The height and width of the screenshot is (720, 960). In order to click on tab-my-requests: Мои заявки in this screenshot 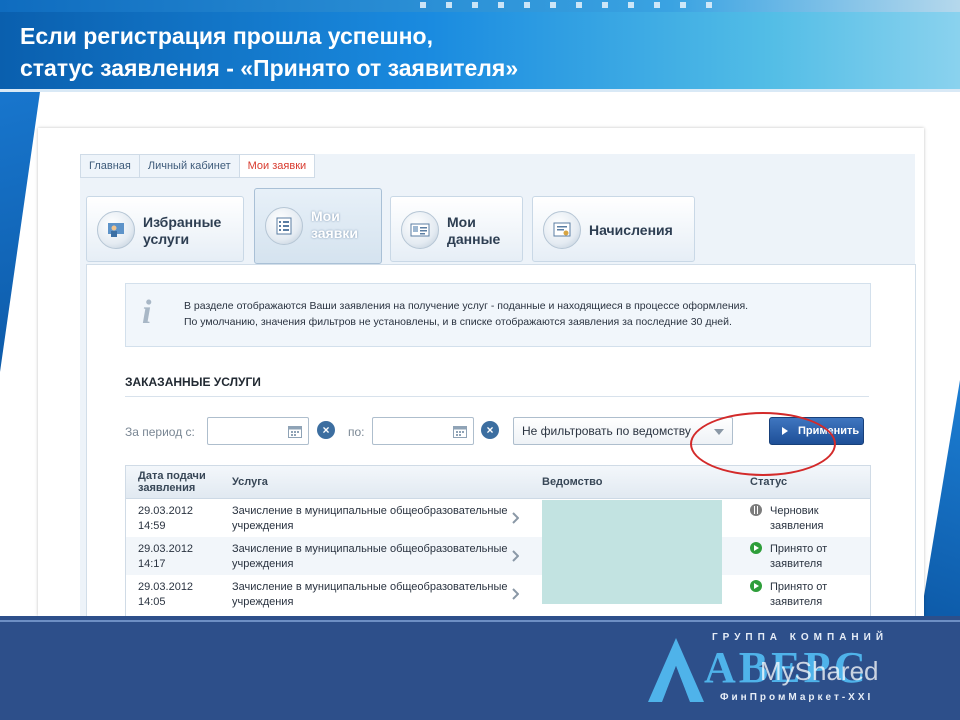, I will do `click(318, 226)`.